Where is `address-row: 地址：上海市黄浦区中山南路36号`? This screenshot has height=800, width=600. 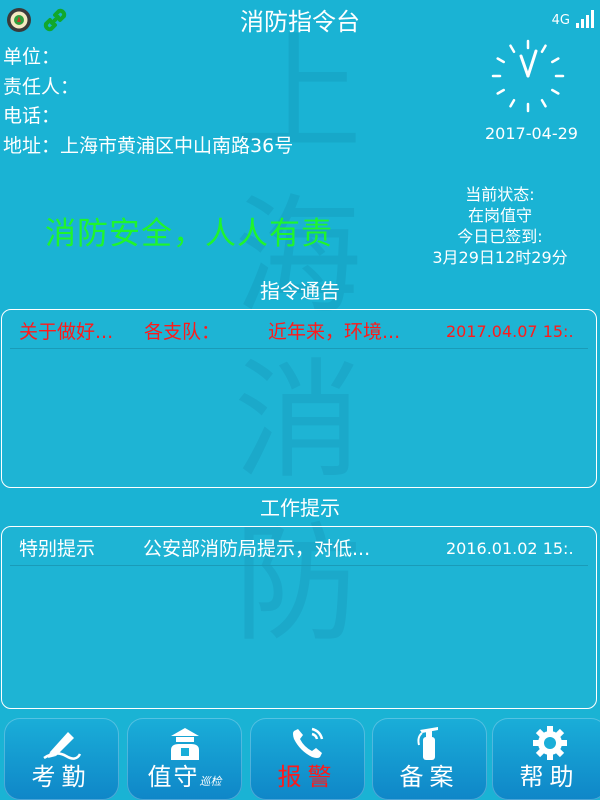
address-row: 地址：上海市黄浦区中山南路36号 is located at coordinates (148, 147).